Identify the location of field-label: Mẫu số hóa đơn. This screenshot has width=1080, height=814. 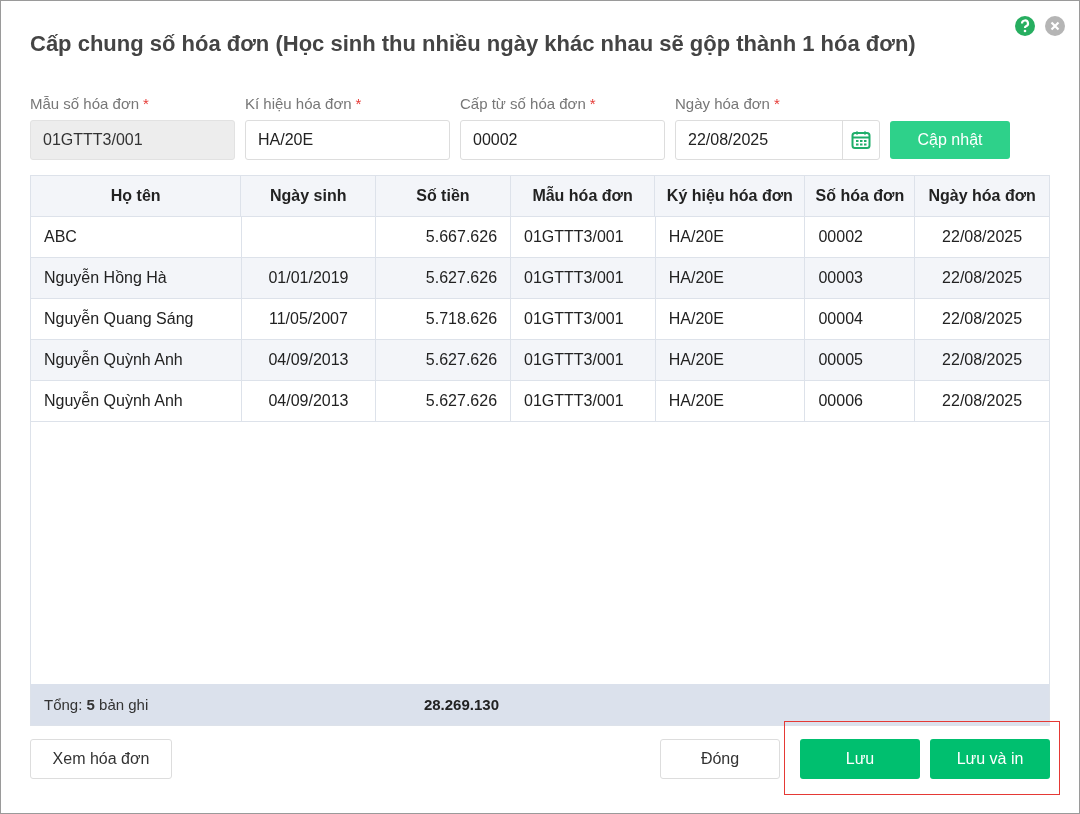
(85, 103).